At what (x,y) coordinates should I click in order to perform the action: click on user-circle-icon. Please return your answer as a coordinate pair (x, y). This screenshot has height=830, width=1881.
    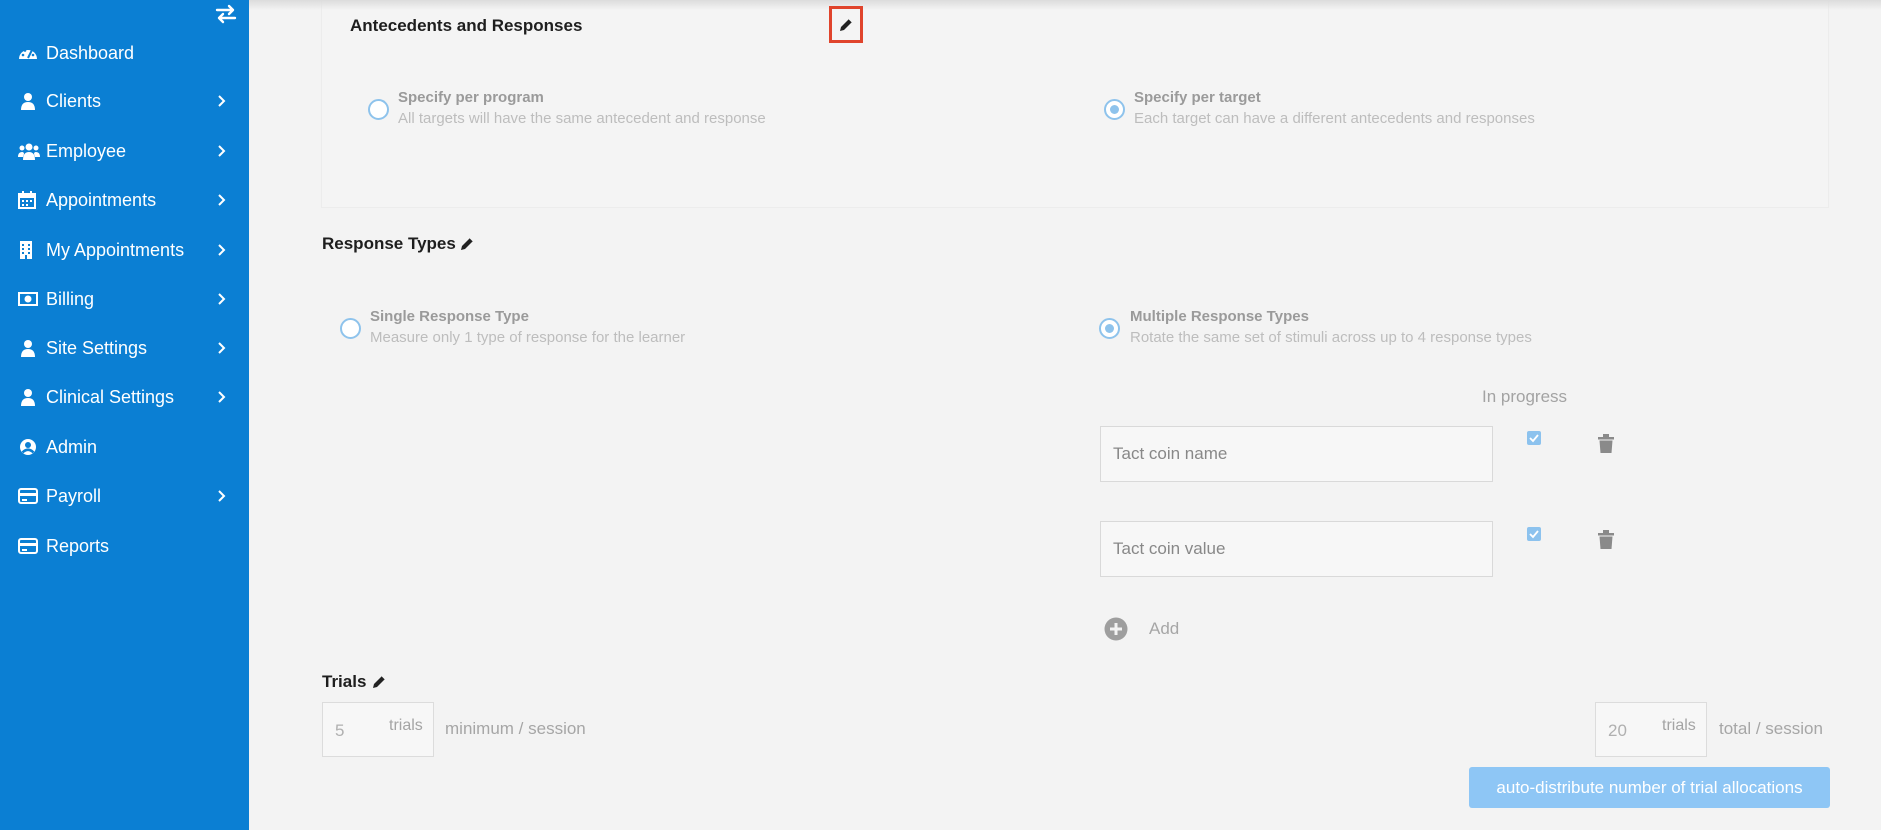
    Looking at the image, I should click on (28, 447).